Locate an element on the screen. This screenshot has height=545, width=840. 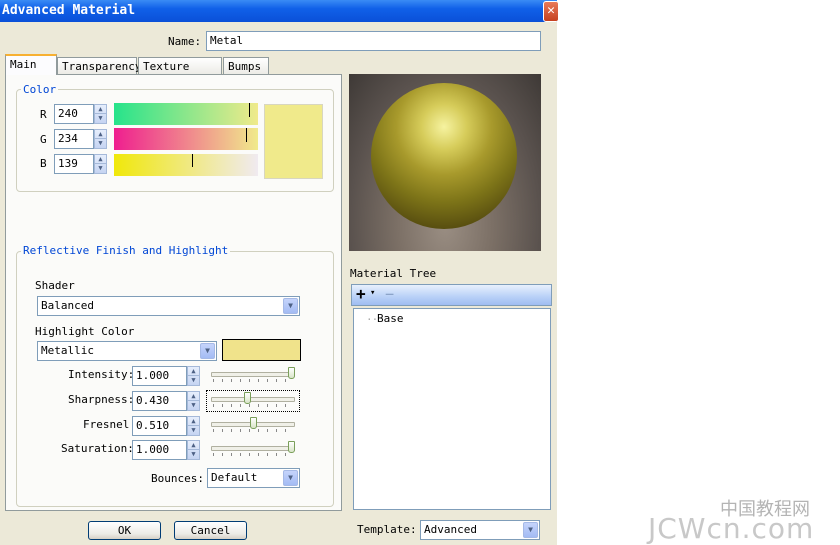
watermark-bottom: JCWcn.com is located at coordinates (731, 528).